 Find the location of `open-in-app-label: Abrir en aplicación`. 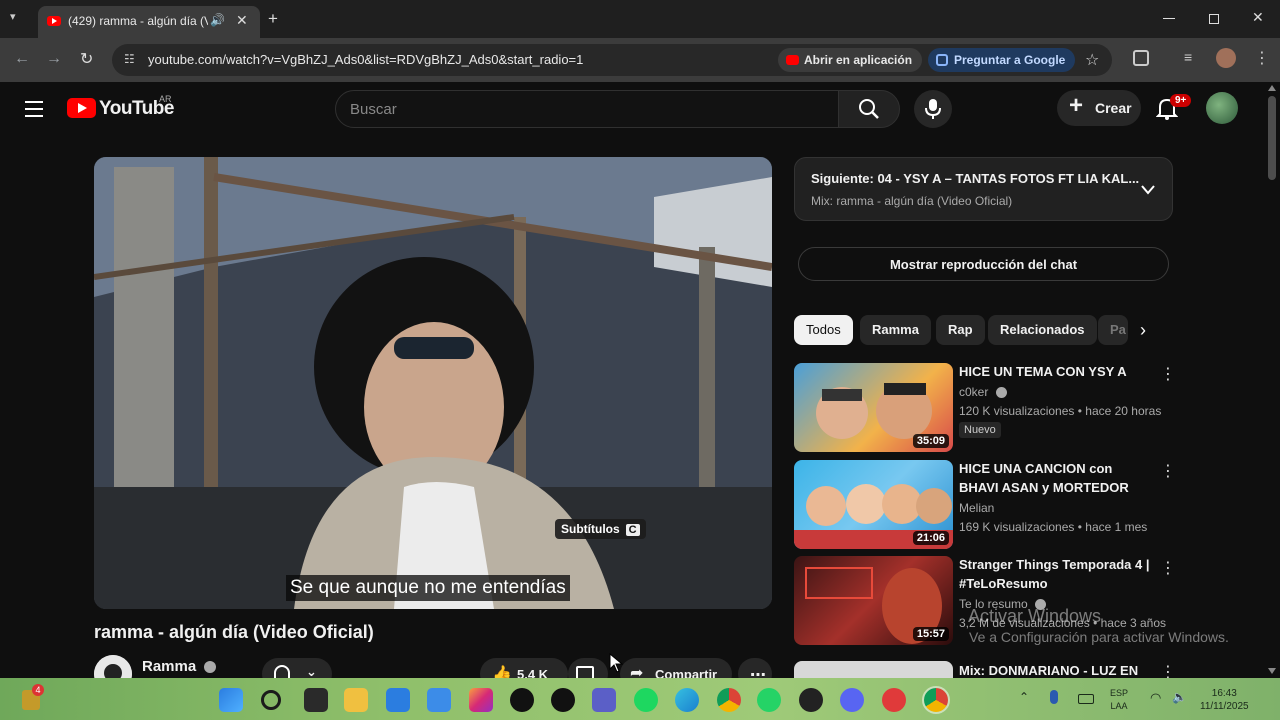

open-in-app-label: Abrir en aplicación is located at coordinates (858, 60).